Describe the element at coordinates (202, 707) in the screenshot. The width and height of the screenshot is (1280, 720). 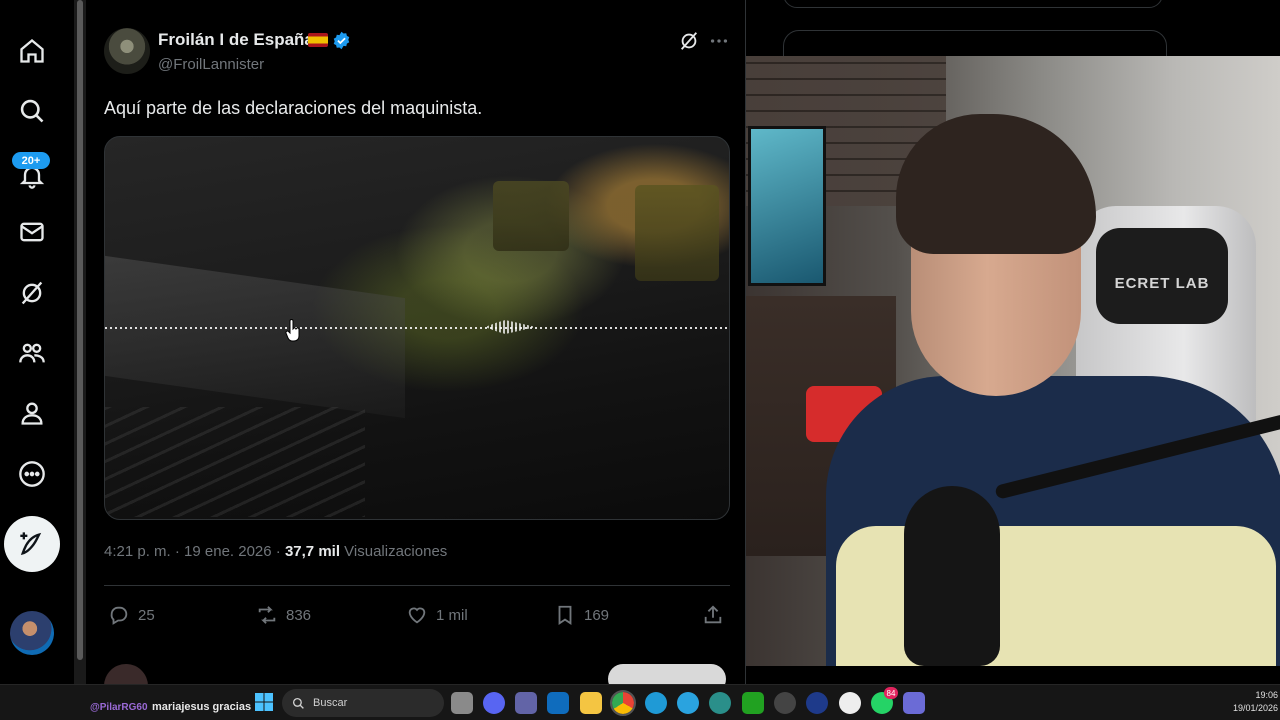
I see `chat-message: mariajesus gracias` at that location.